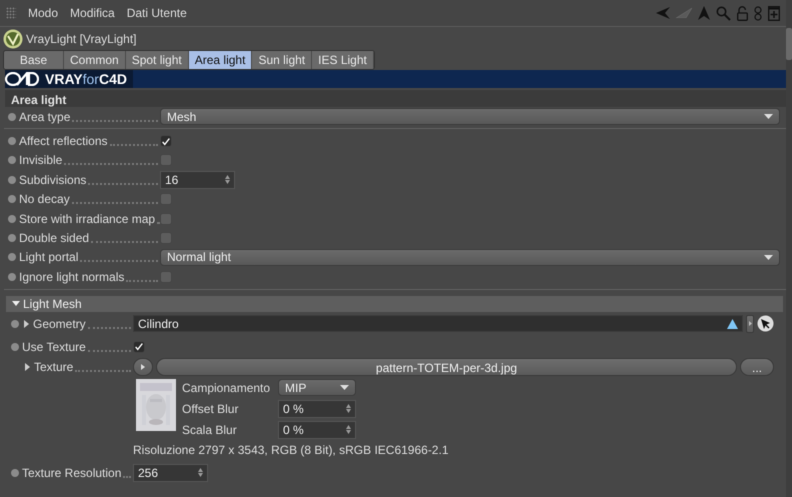  Describe the element at coordinates (394, 304) in the screenshot. I see `section-header: Light Mesh` at that location.